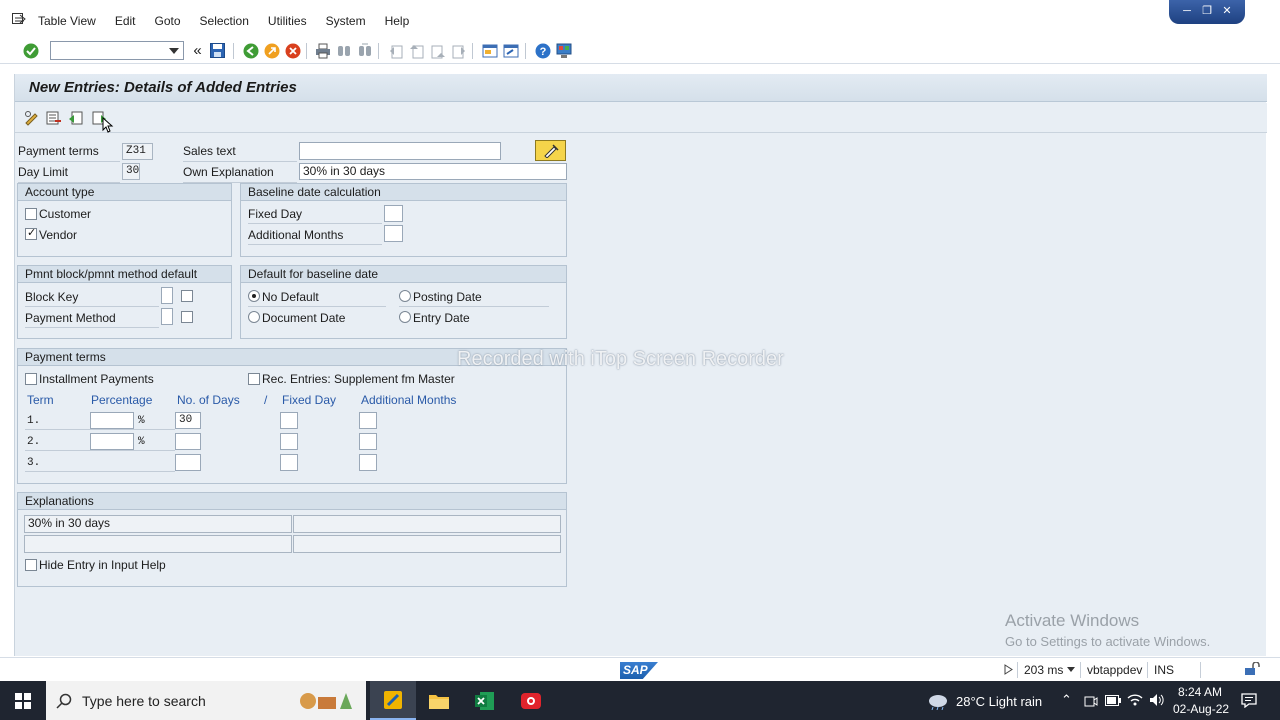 The height and width of the screenshot is (720, 1280). Describe the element at coordinates (188, 462) in the screenshot. I see `term-3-days-input` at that location.